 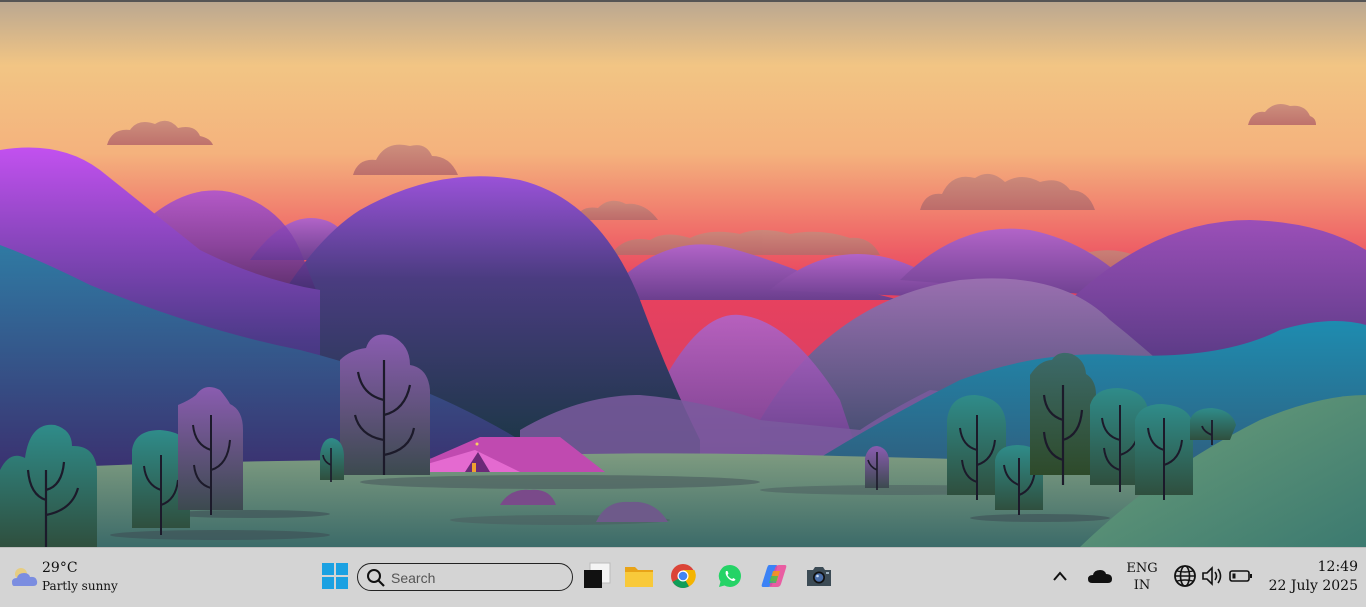 What do you see at coordinates (1142, 577) in the screenshot?
I see `language-indicator: ENG IN` at bounding box center [1142, 577].